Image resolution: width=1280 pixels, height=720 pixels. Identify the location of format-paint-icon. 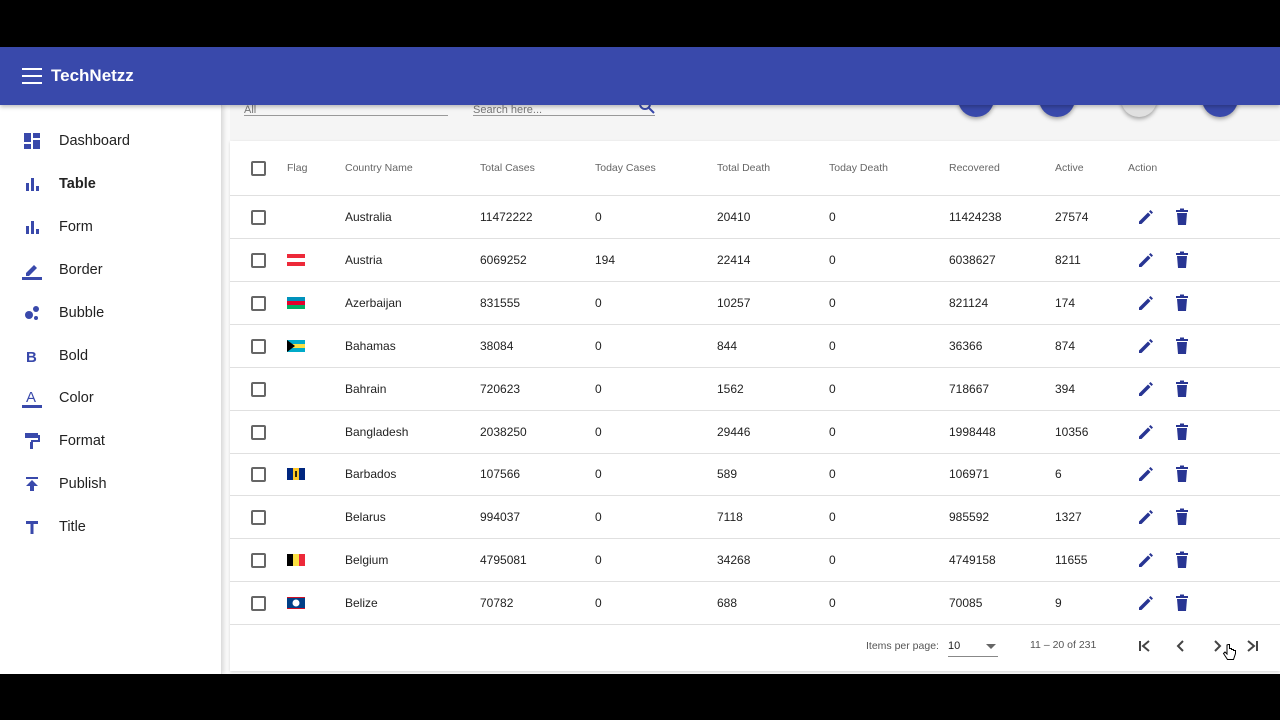
(32, 441).